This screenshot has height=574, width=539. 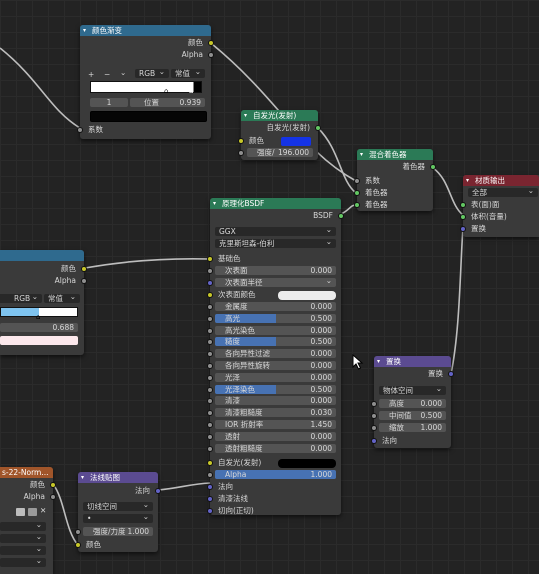 I want to click on emission-node: ▾ 自发光(发射) 自发光(发射) 颜色 强度/ 196.000, so click(x=279, y=135).